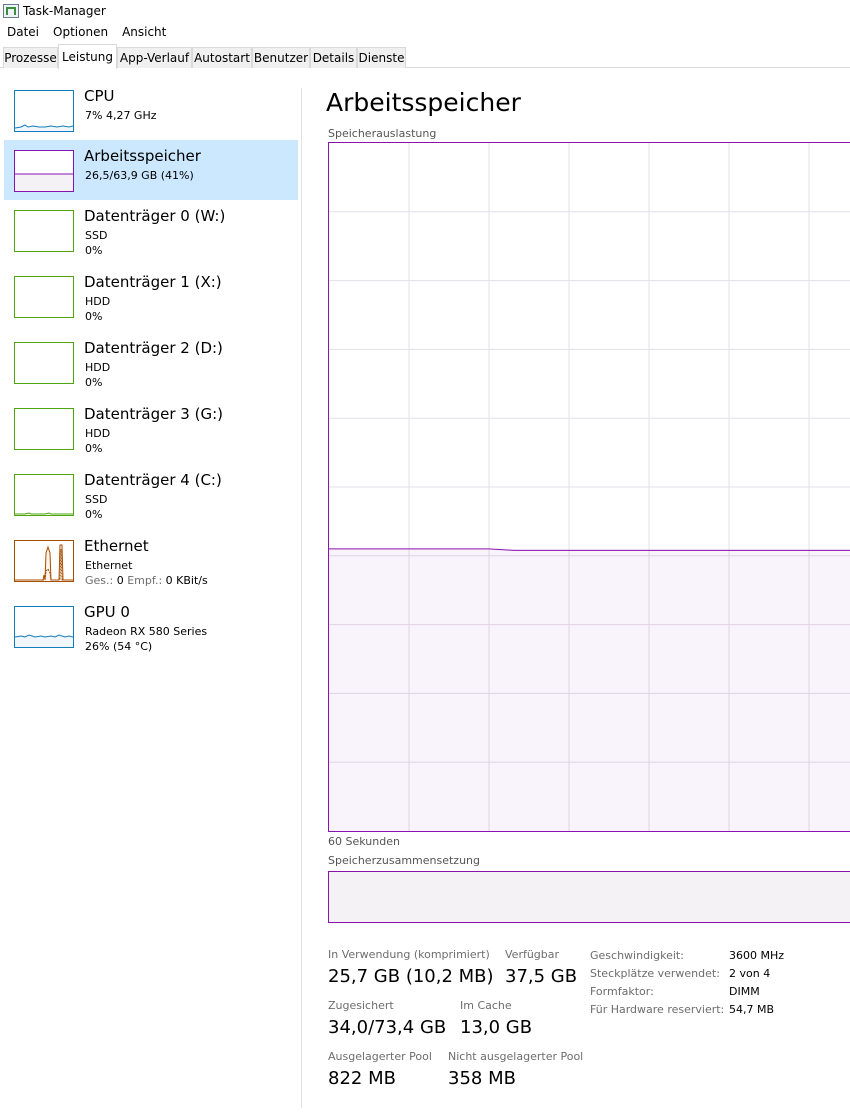 This screenshot has height=1114, width=850. What do you see at coordinates (154, 57) in the screenshot?
I see `tab-app-verlauf: App-Verlauf` at bounding box center [154, 57].